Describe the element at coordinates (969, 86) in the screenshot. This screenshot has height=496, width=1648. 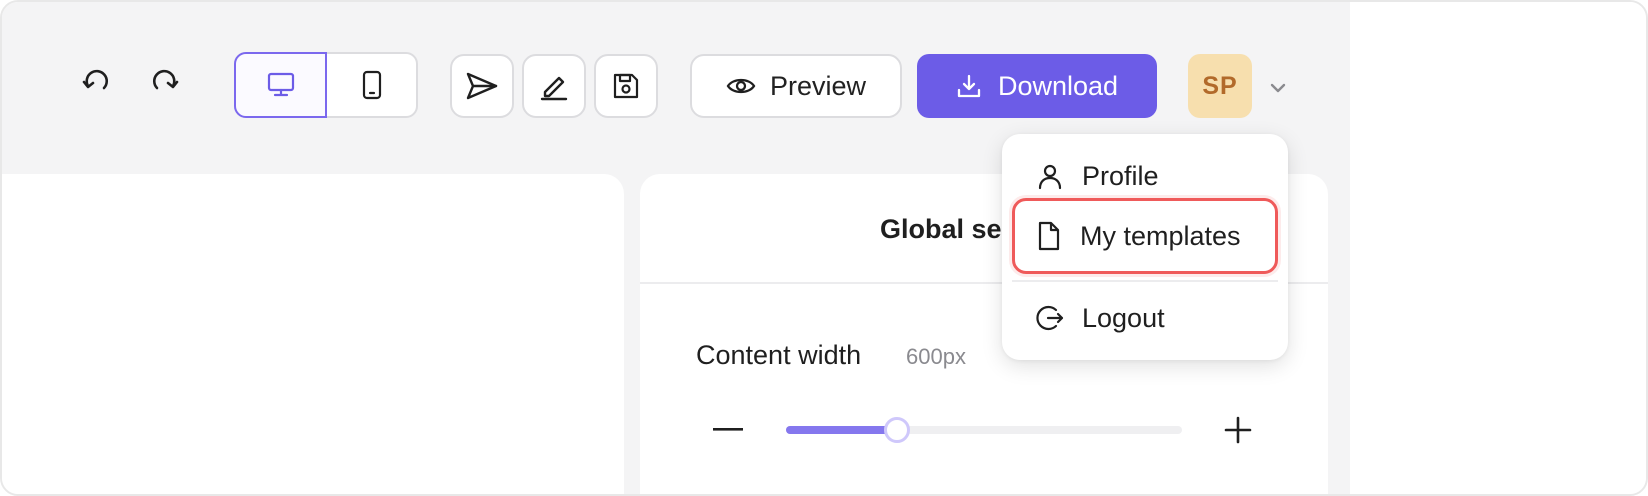
I see `download-icon` at that location.